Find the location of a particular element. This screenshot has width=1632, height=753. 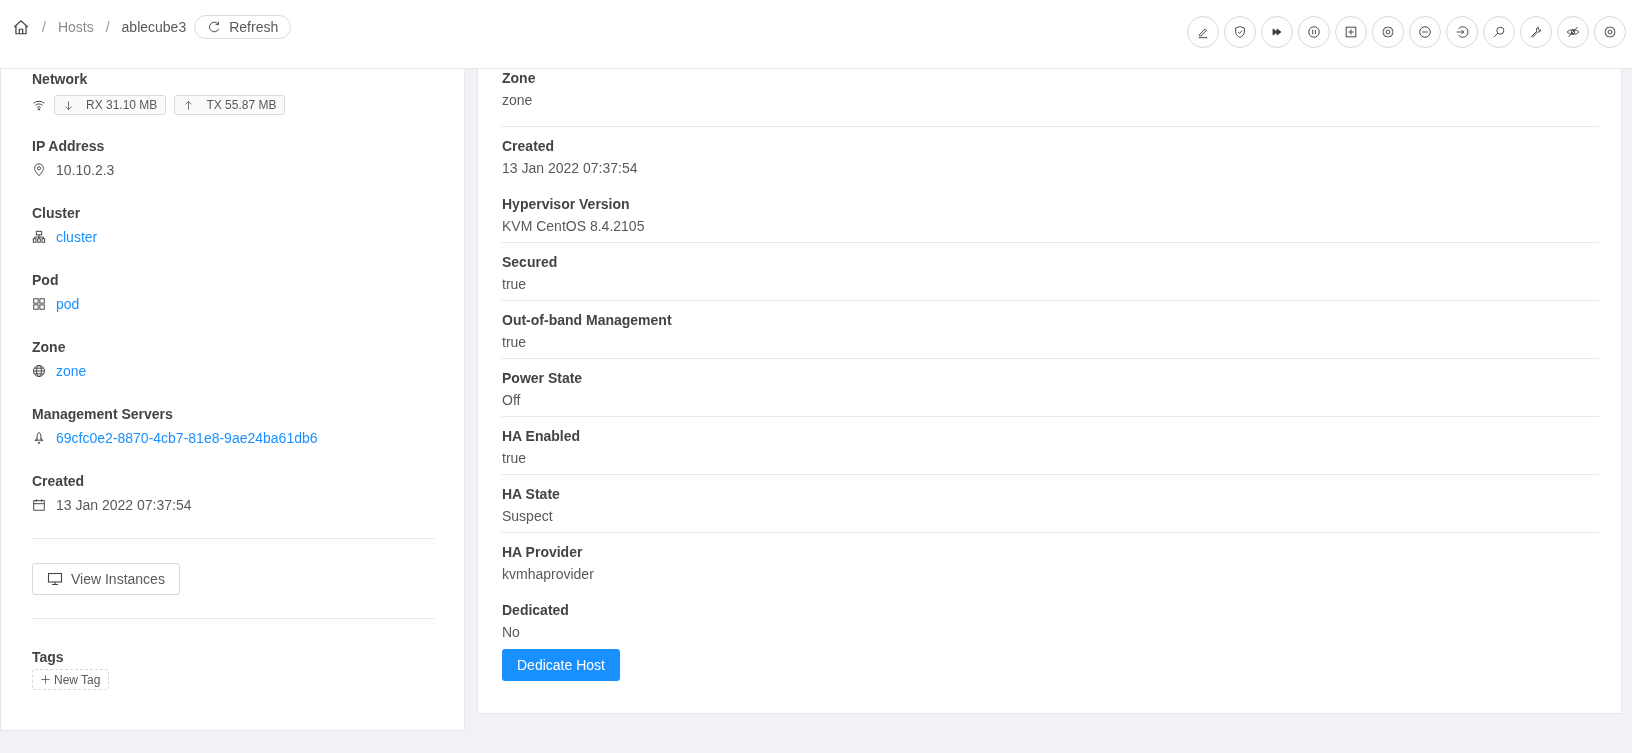

detail-label: Out-of-band Management is located at coordinates (587, 320).